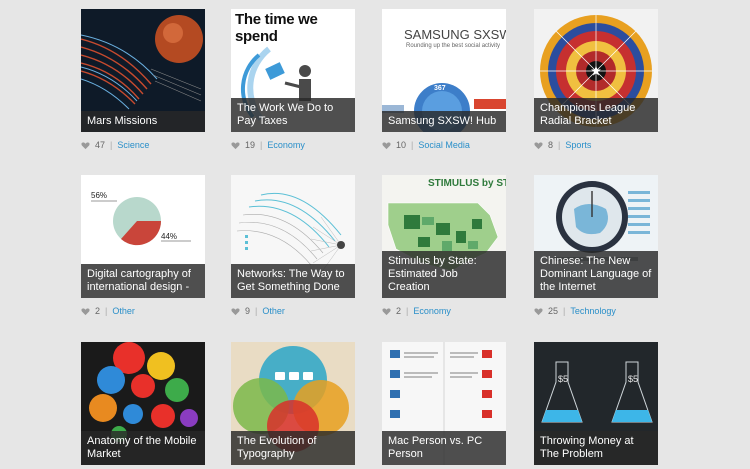  Describe the element at coordinates (401, 145) in the screenshot. I see `like-count: 10` at that location.